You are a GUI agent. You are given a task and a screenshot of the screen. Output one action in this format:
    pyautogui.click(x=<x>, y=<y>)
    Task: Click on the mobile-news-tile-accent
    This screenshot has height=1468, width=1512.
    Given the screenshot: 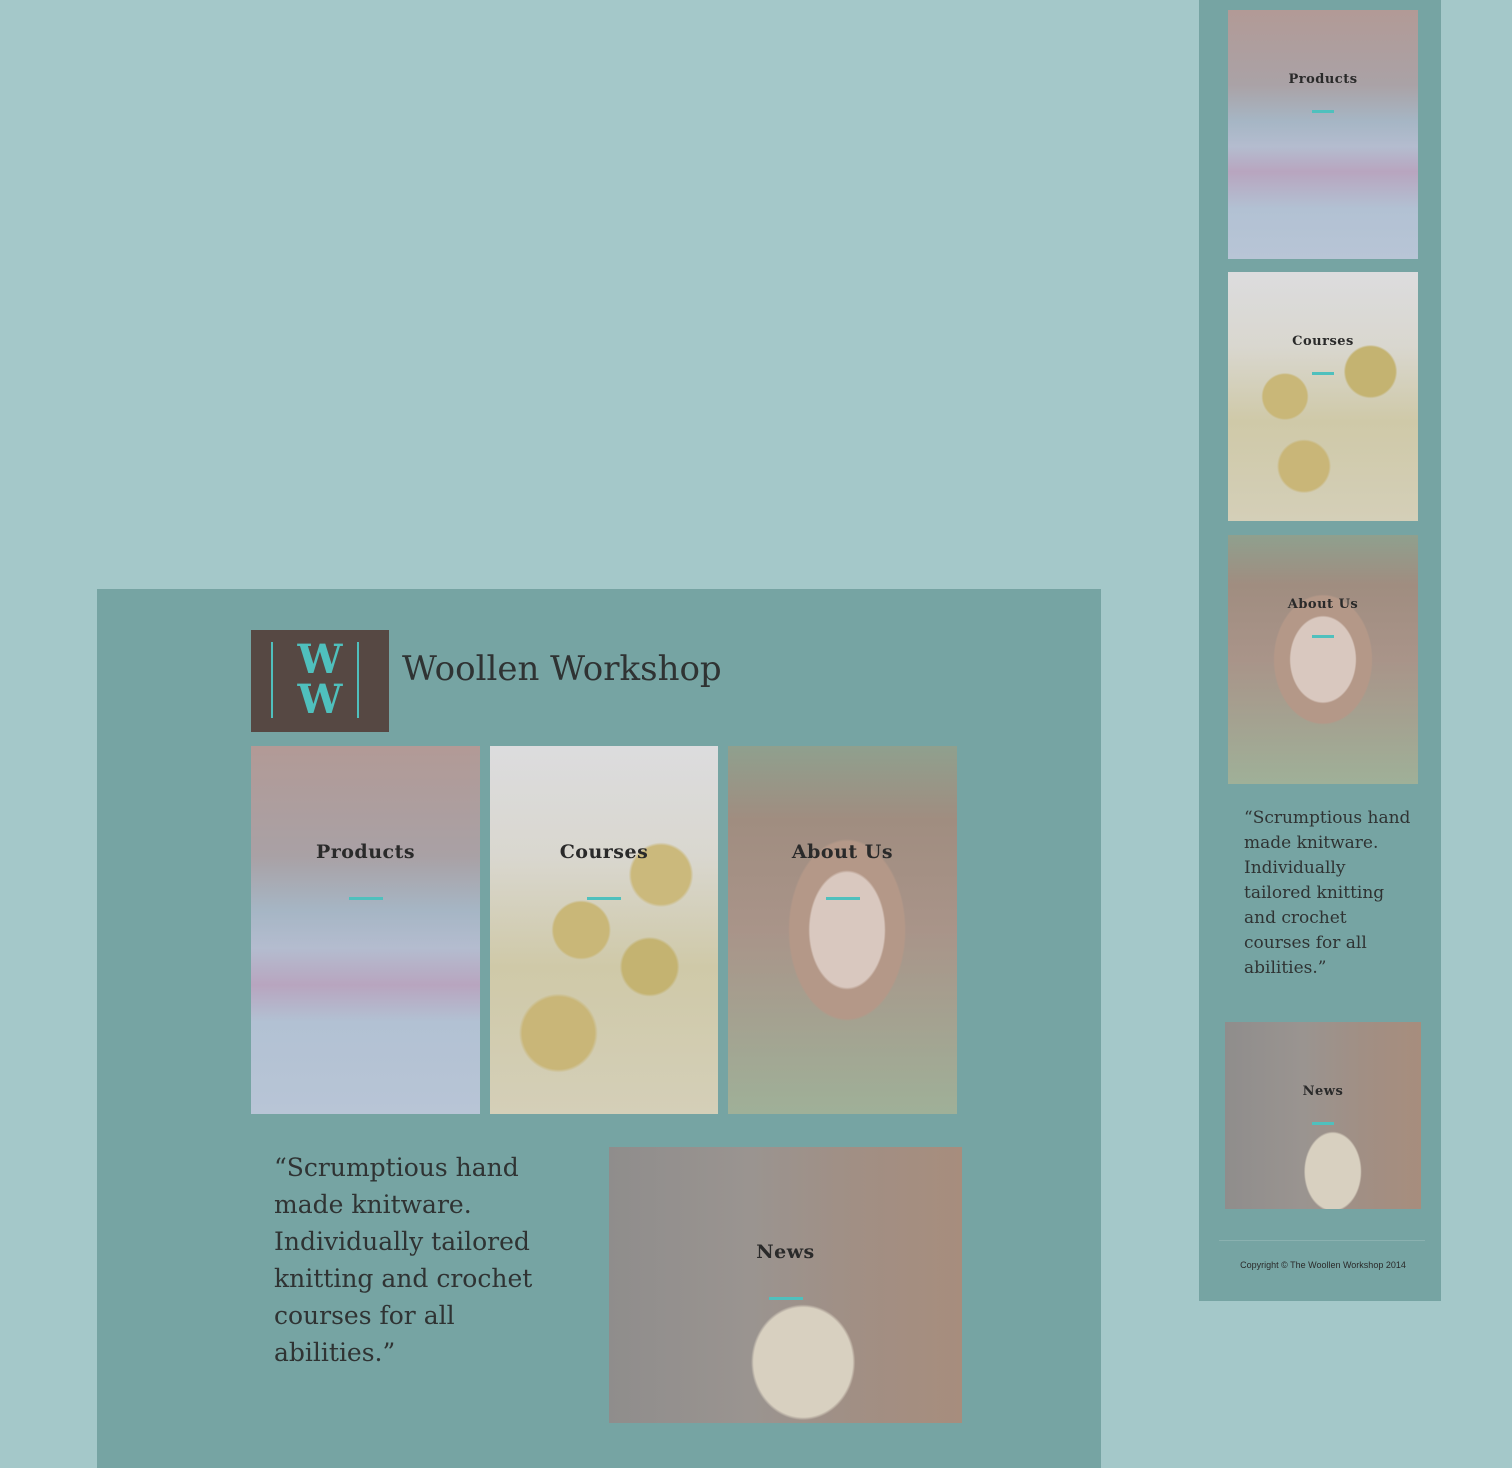 What is the action you would take?
    pyautogui.click(x=1323, y=1123)
    